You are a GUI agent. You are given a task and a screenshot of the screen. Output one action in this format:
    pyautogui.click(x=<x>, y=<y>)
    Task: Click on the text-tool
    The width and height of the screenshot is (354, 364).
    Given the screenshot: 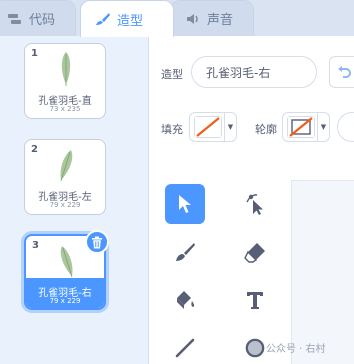 What is the action you would take?
    pyautogui.click(x=255, y=300)
    